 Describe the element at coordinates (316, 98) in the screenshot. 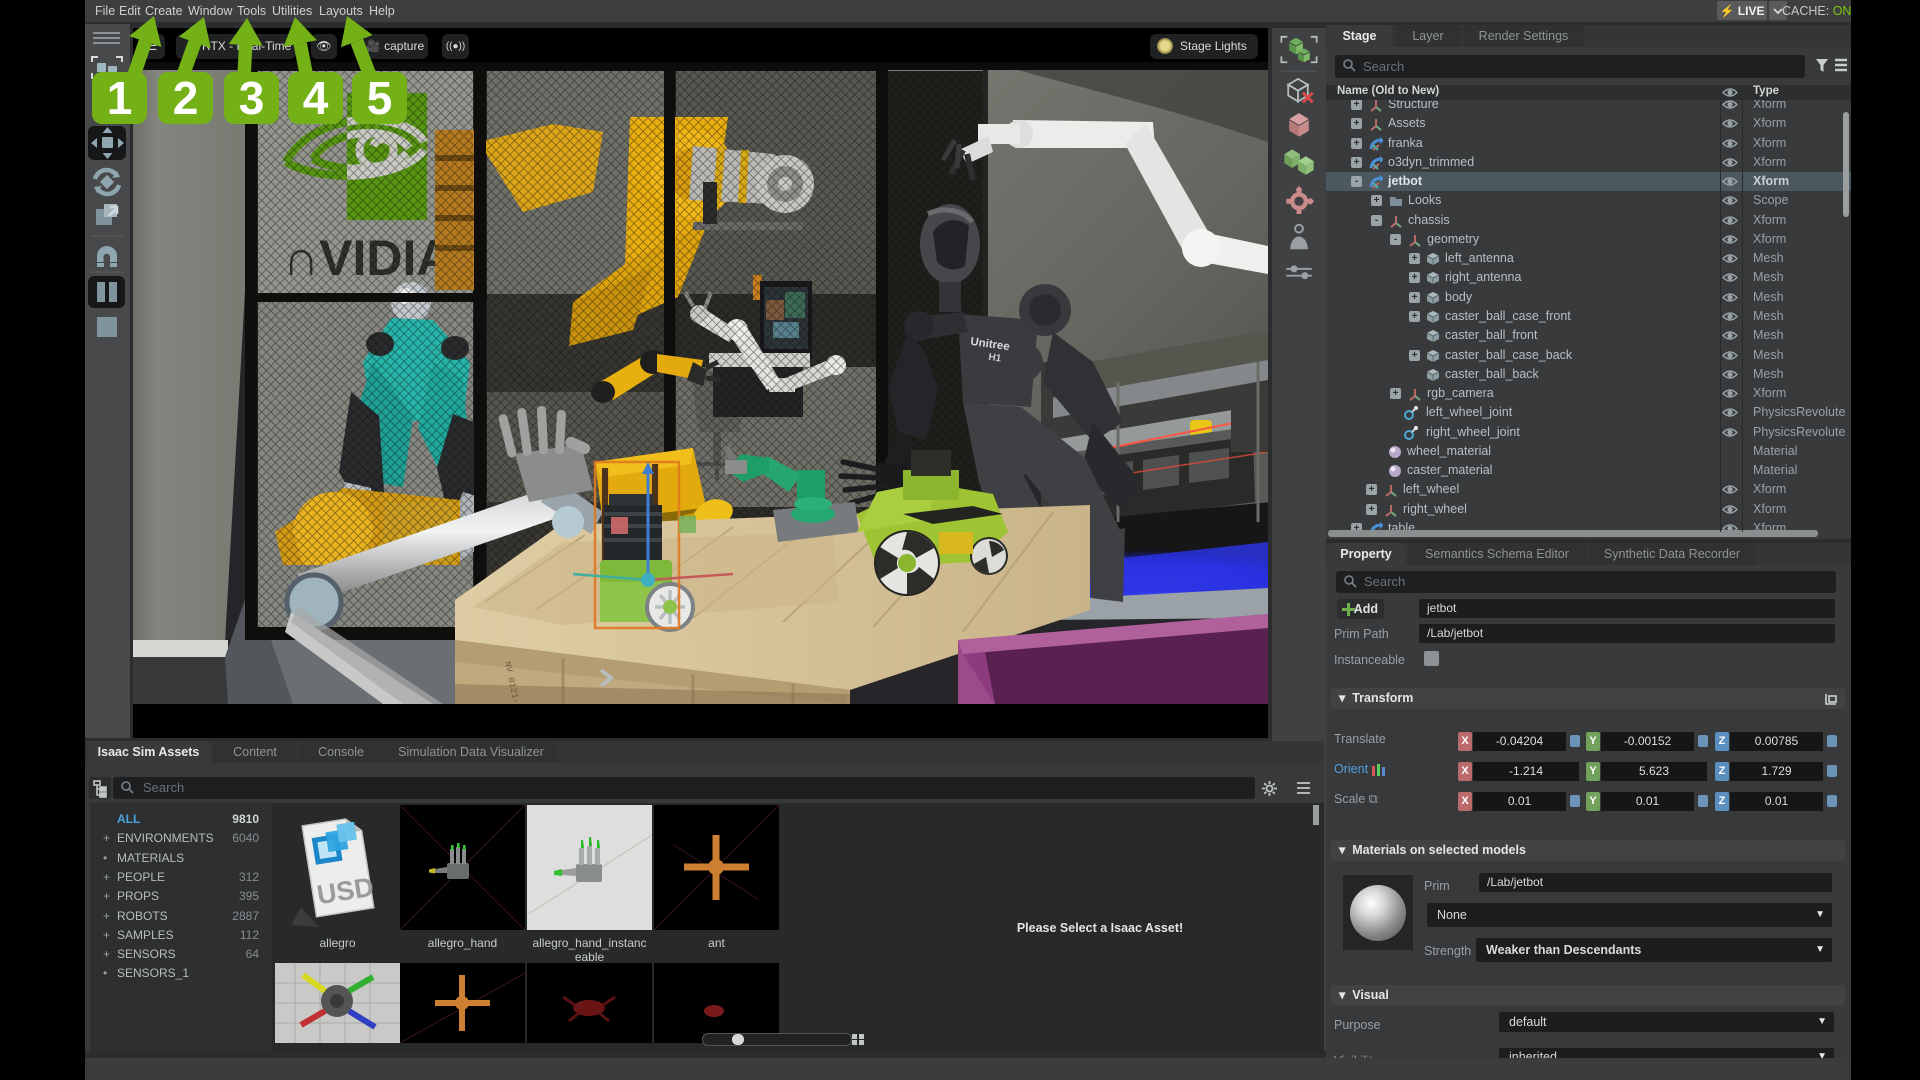

I see `svg-text: 4` at that location.